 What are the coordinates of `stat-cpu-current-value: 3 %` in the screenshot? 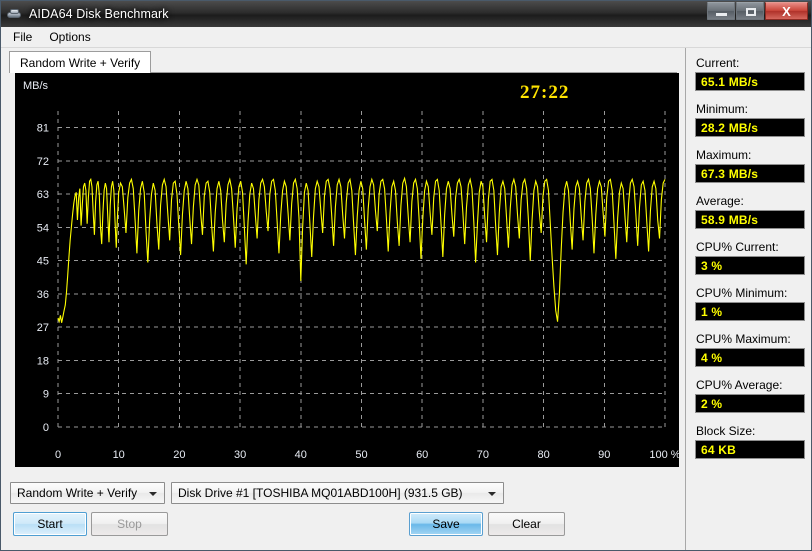 It's located at (750, 265).